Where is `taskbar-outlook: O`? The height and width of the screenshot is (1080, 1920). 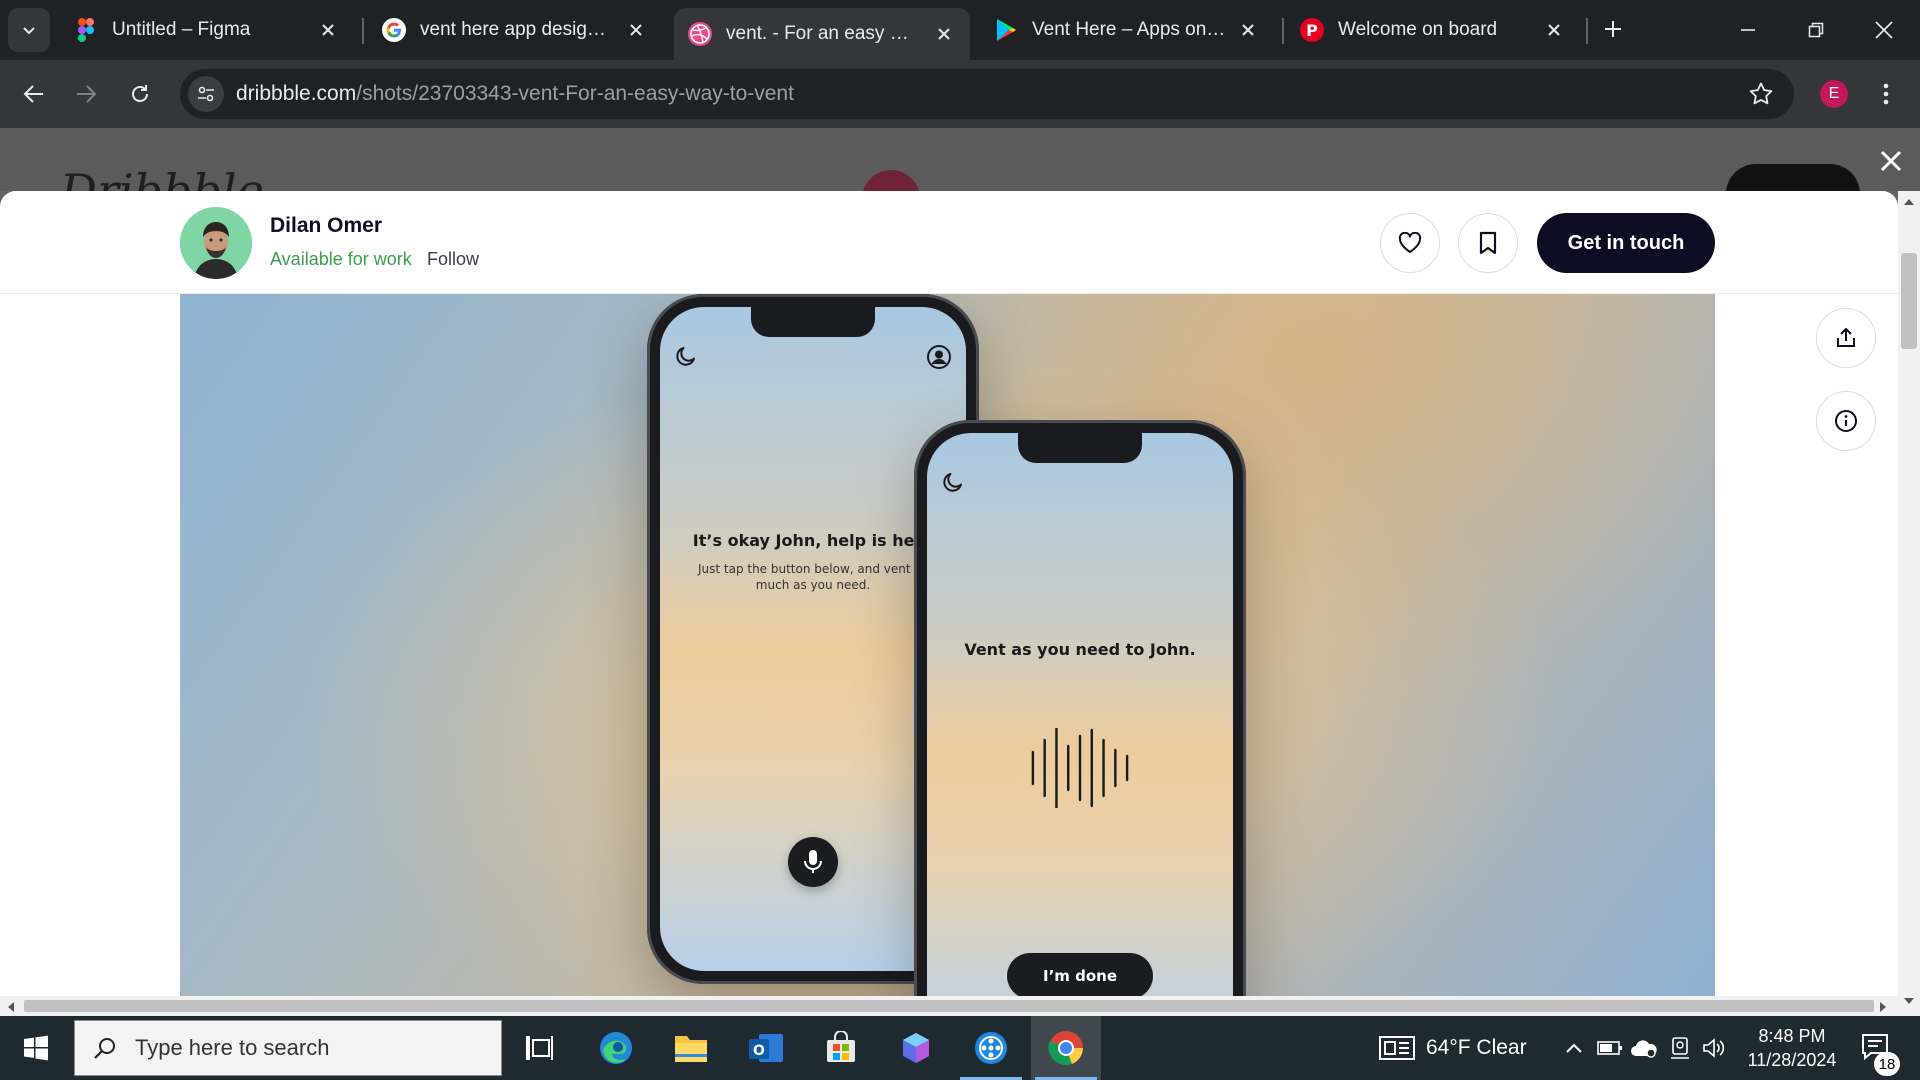
taskbar-outlook: O is located at coordinates (766, 1048).